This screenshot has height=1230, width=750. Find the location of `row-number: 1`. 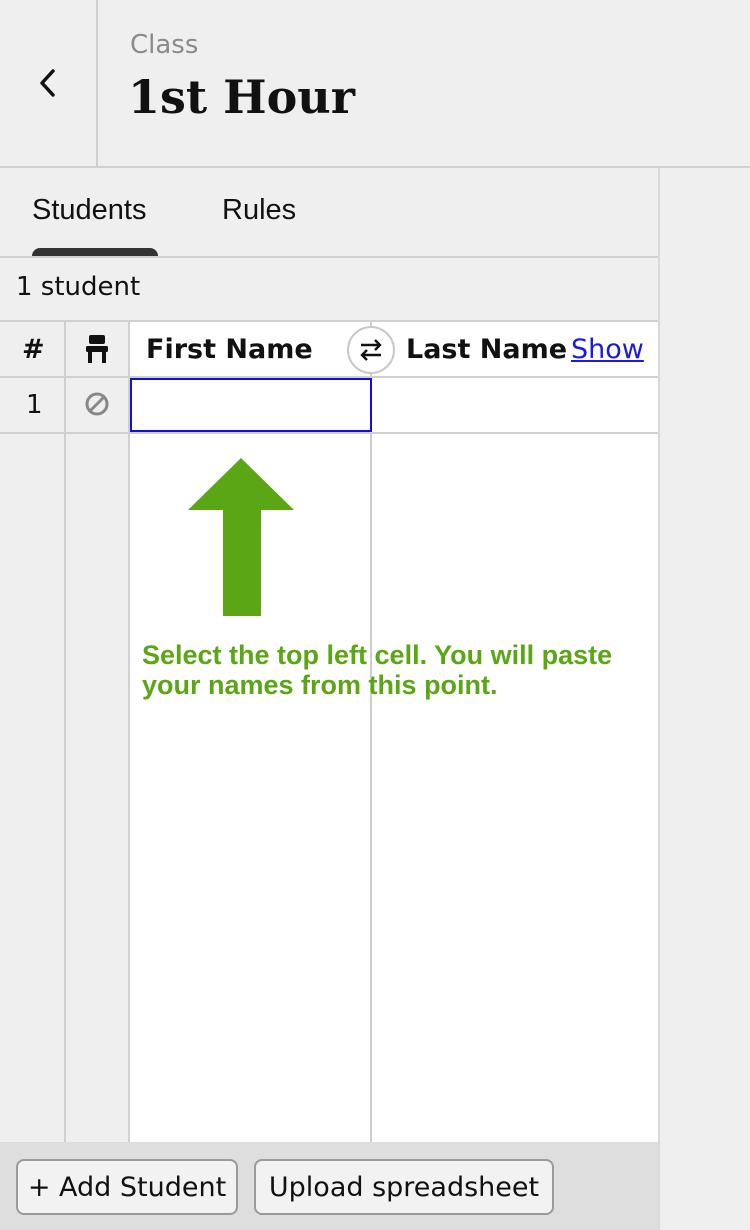

row-number: 1 is located at coordinates (34, 405).